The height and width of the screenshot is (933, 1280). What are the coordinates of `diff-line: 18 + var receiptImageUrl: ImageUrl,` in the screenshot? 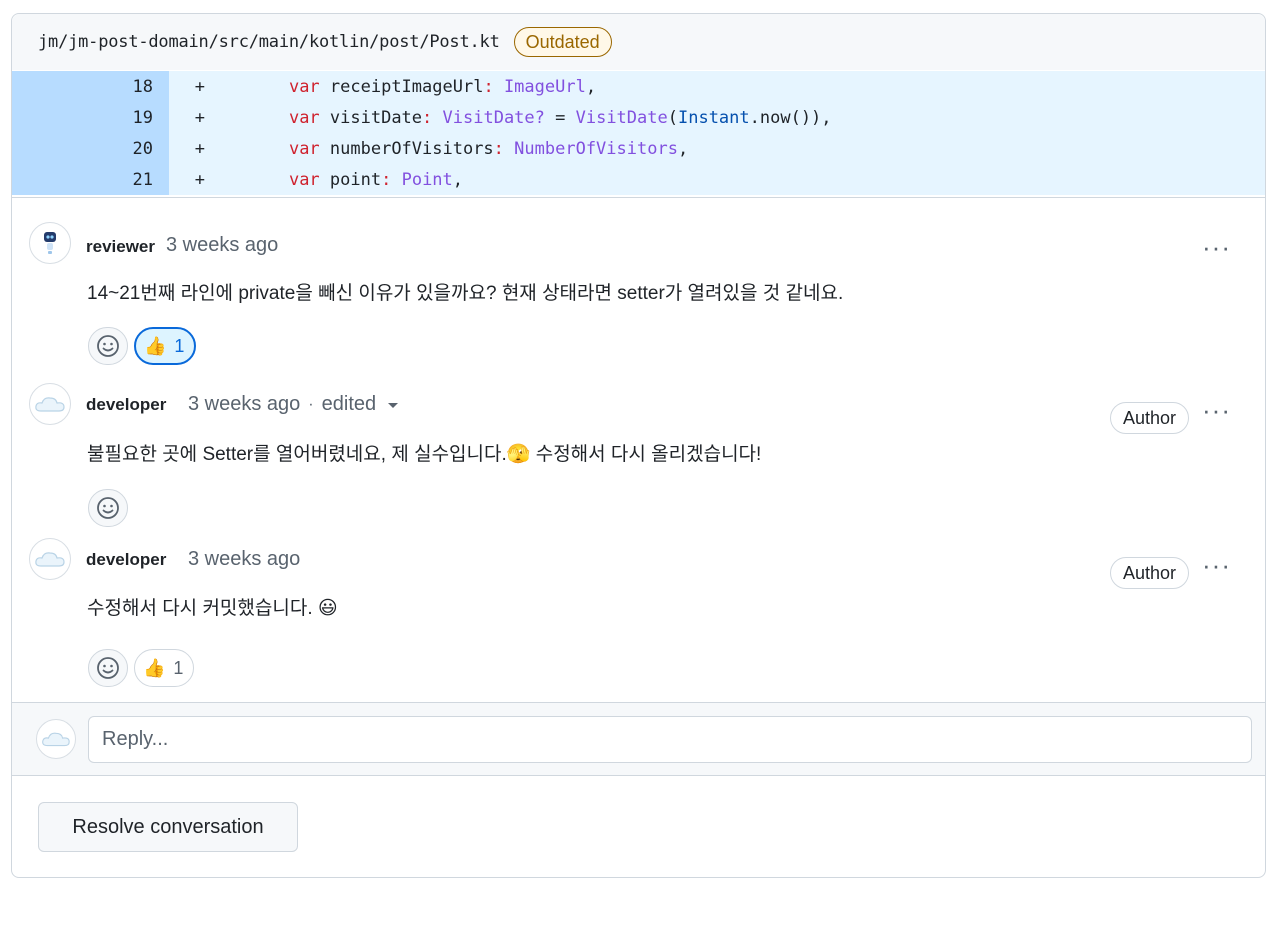 It's located at (638, 86).